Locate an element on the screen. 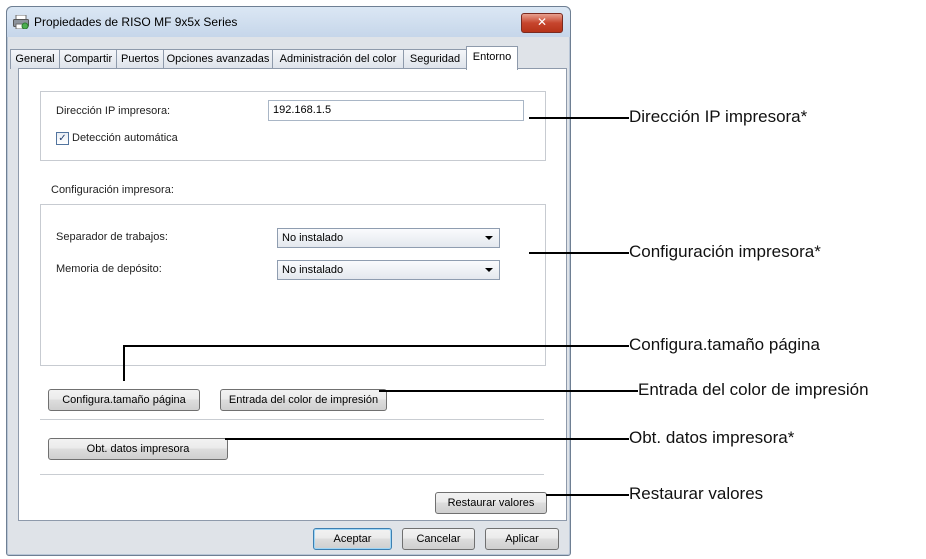 This screenshot has width=926, height=559. callout-restore: Restaurar valores is located at coordinates (696, 493).